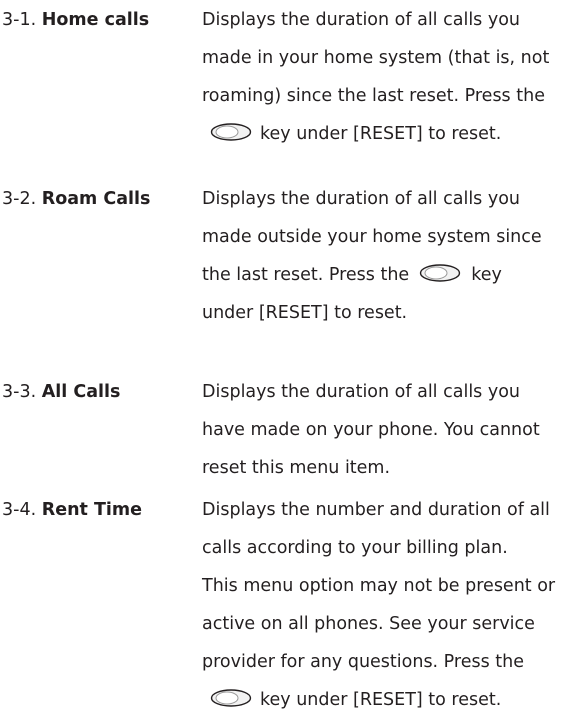 This screenshot has width=578, height=719. What do you see at coordinates (96, 199) in the screenshot?
I see `entry-name: Roam Calls` at bounding box center [96, 199].